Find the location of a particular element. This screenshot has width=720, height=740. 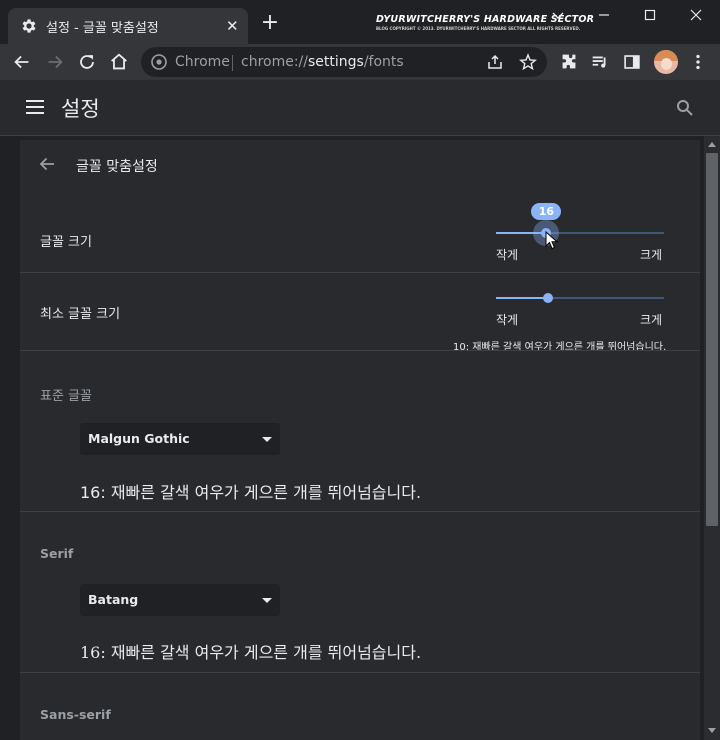

url-path: /fonts is located at coordinates (383, 62).